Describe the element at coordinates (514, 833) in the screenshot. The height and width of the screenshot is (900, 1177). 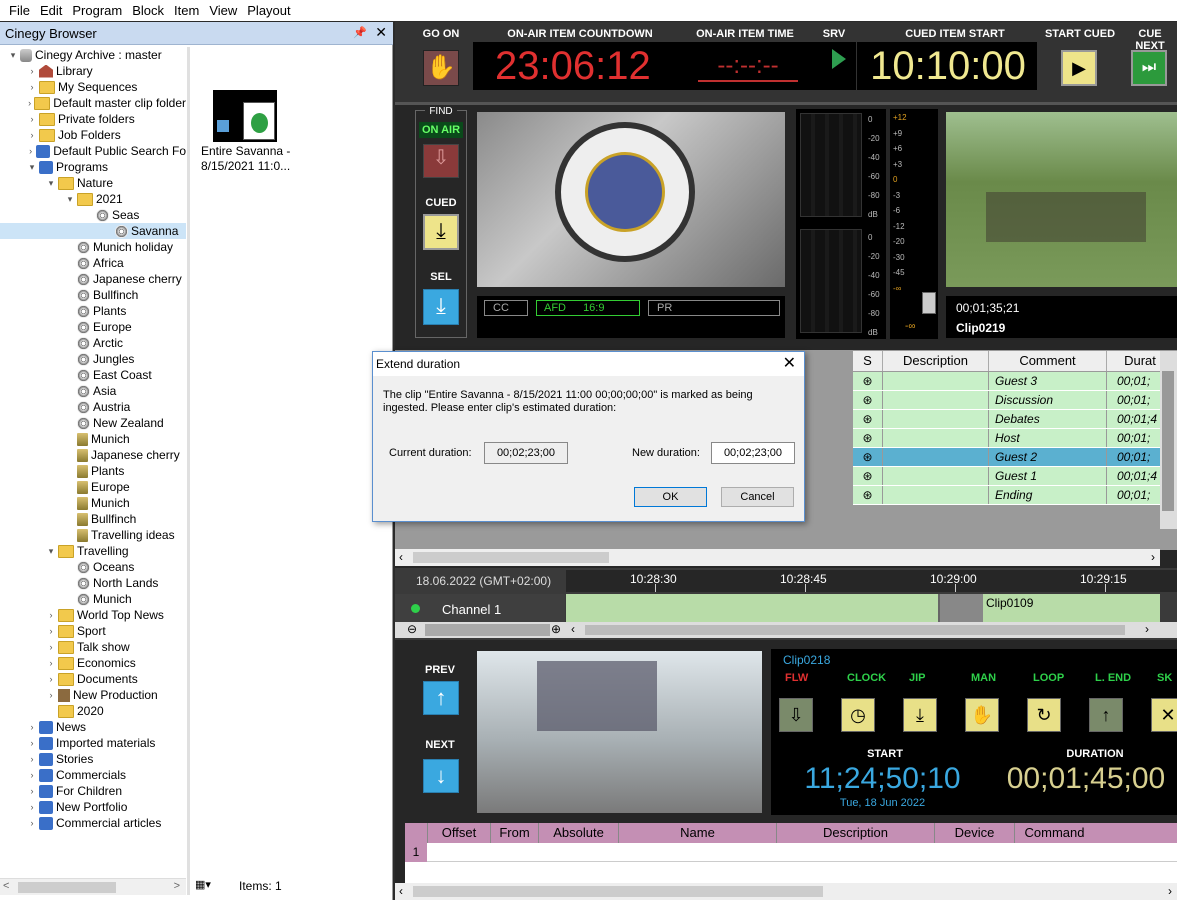
I see `events-col: From` at that location.